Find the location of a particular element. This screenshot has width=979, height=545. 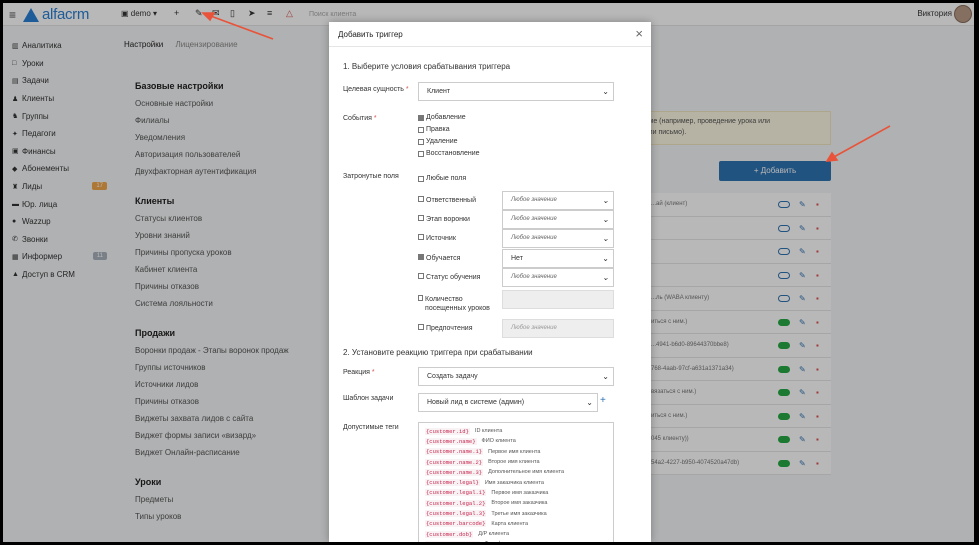

entity-label-text: Целевая сущность is located at coordinates (373, 89).